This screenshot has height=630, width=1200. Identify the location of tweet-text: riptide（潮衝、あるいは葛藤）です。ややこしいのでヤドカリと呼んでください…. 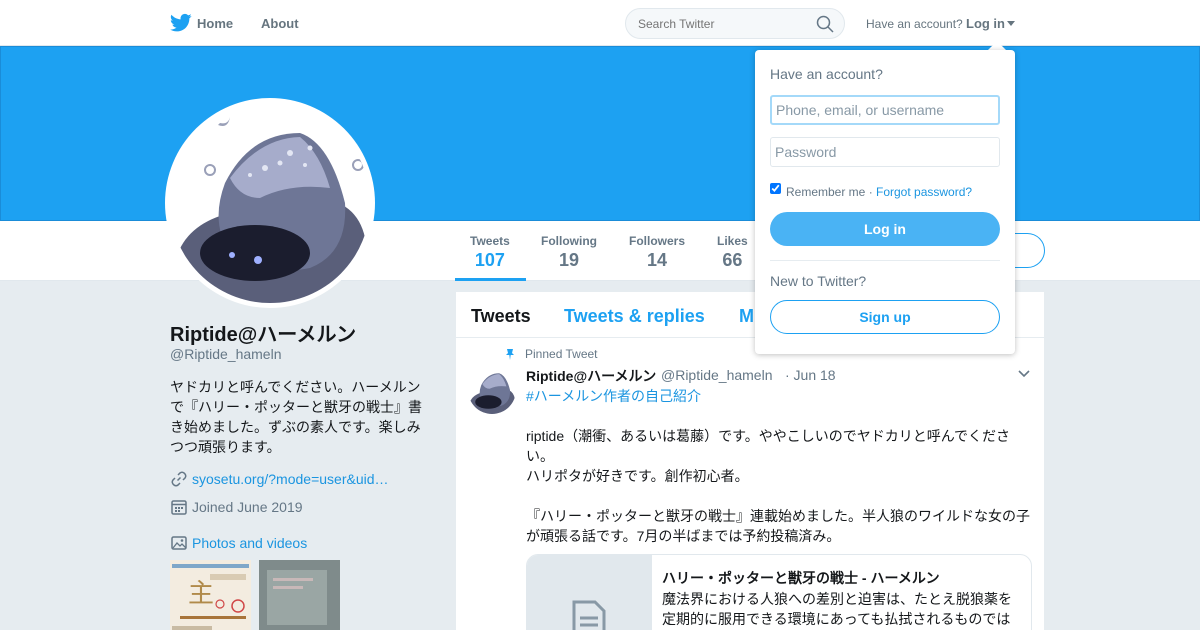
(781, 486).